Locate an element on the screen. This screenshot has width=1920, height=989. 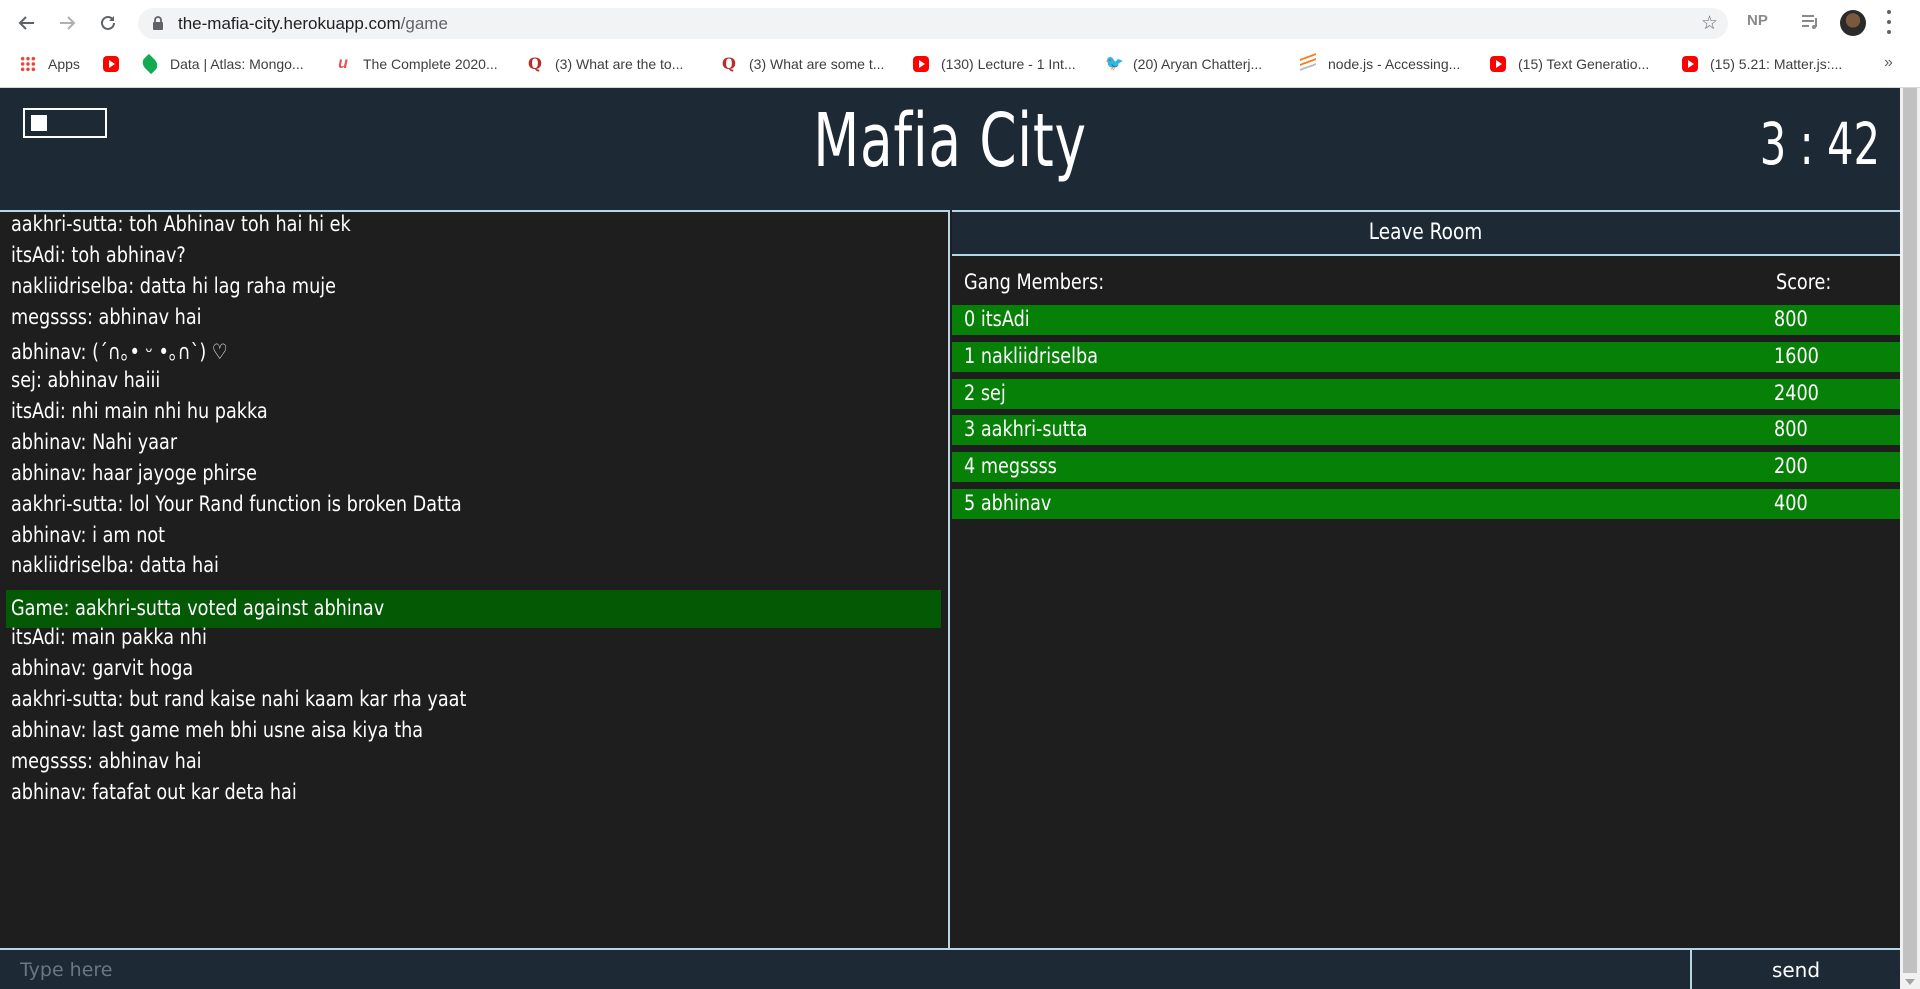
member-score: 2400 is located at coordinates (1796, 393).